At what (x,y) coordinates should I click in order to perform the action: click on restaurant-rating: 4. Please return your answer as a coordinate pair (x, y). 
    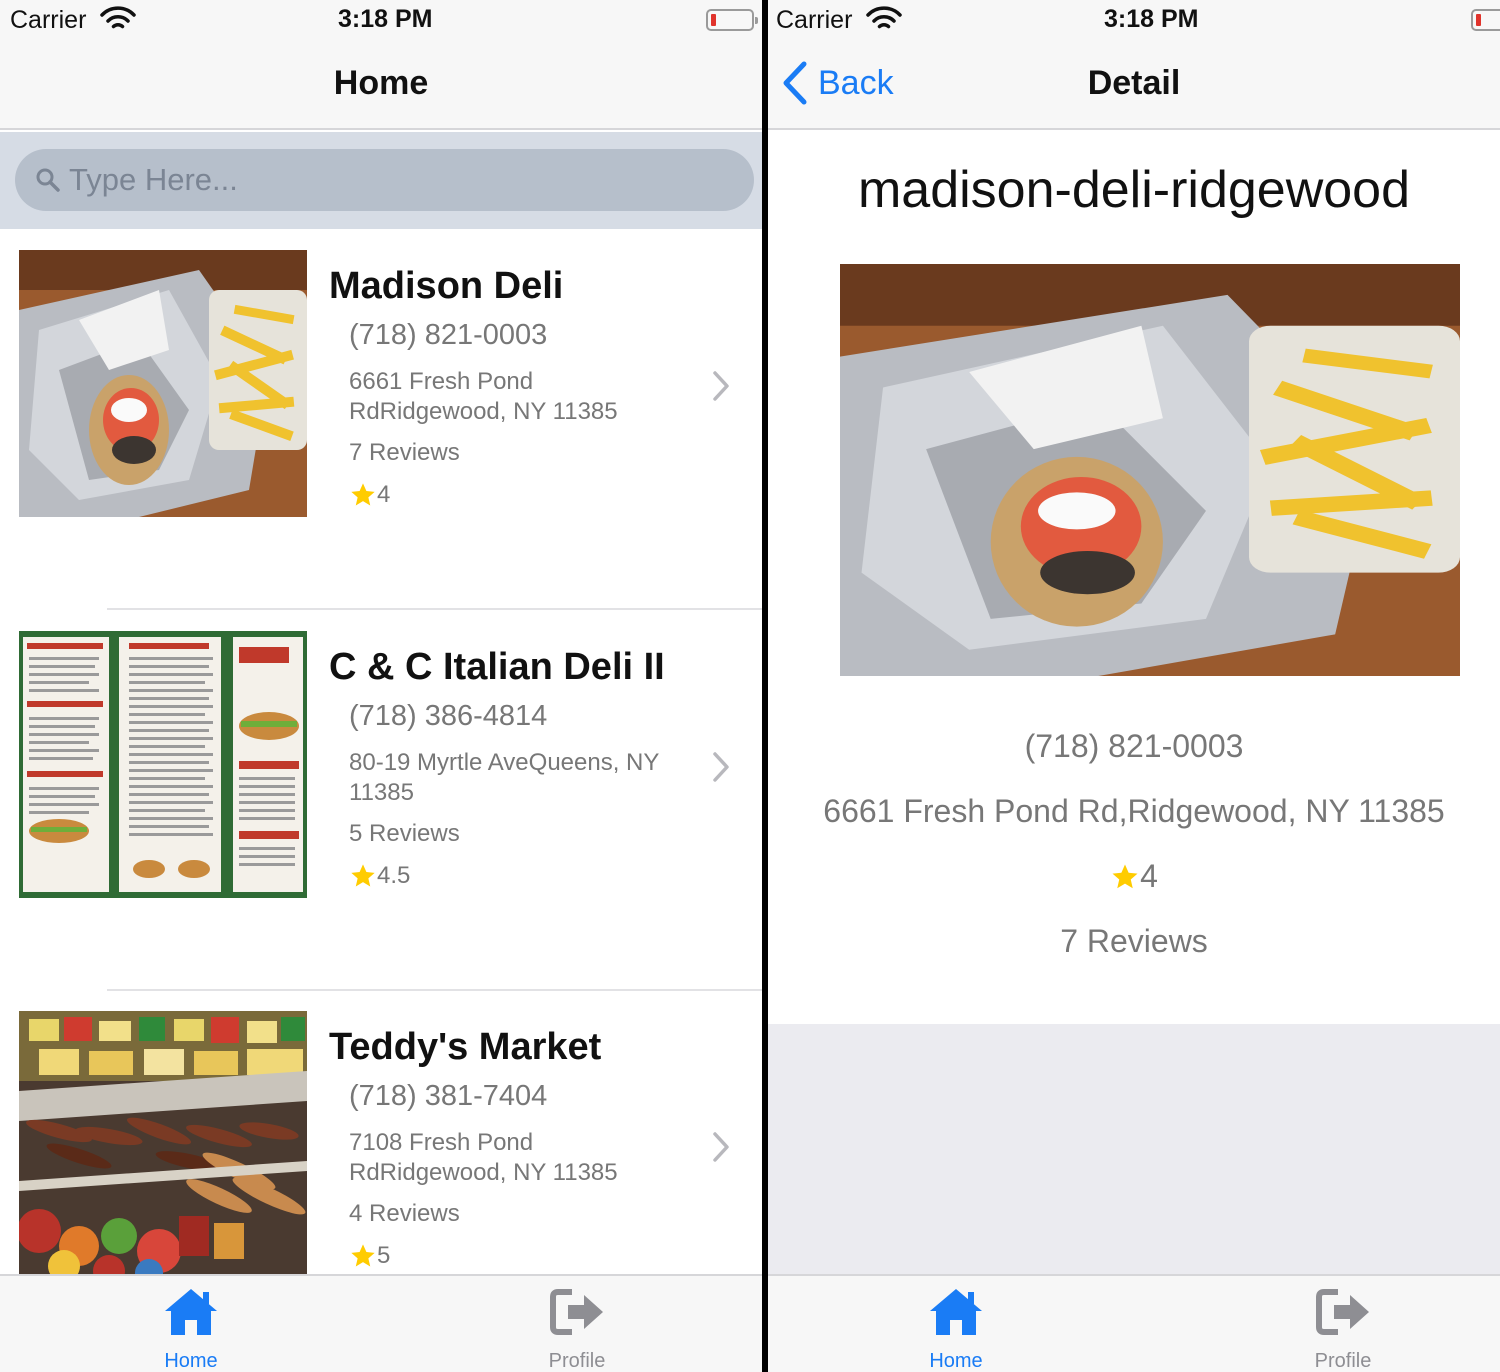
    Looking at the image, I should click on (369, 495).